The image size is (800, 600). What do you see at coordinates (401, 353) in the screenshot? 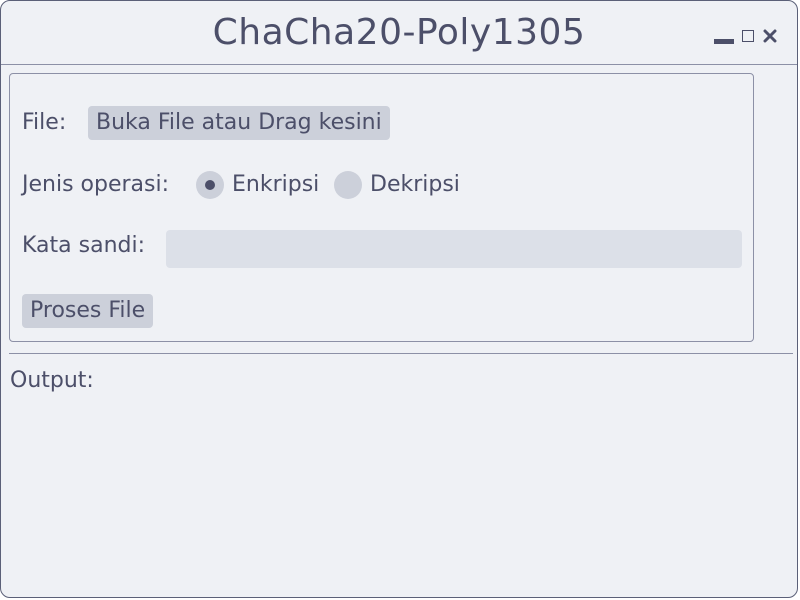
I see `section-divider` at bounding box center [401, 353].